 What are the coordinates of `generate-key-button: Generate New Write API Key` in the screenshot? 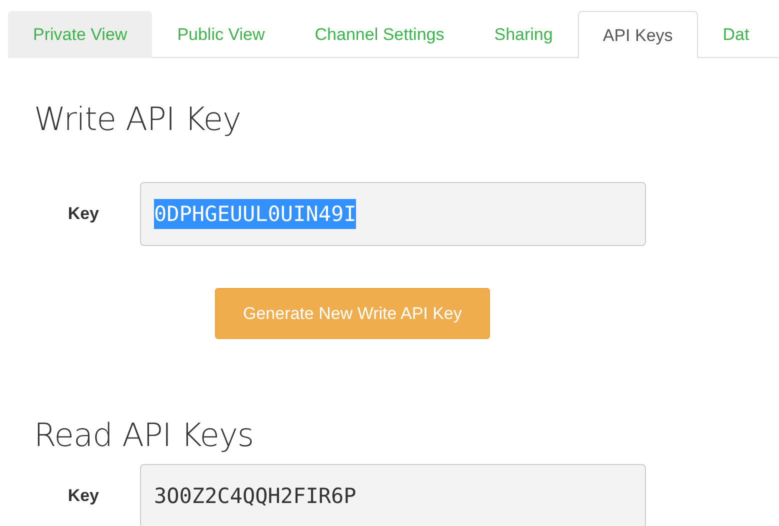 It's located at (352, 313).